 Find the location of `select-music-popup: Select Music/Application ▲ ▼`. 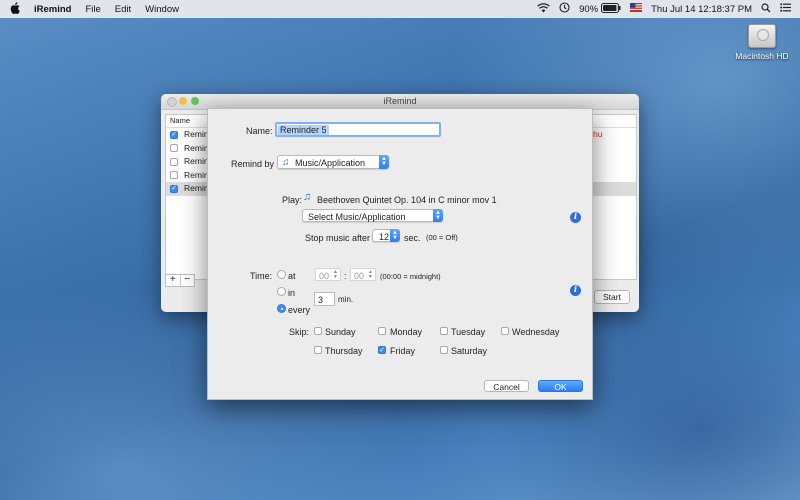

select-music-popup: Select Music/Application ▲ ▼ is located at coordinates (372, 215).